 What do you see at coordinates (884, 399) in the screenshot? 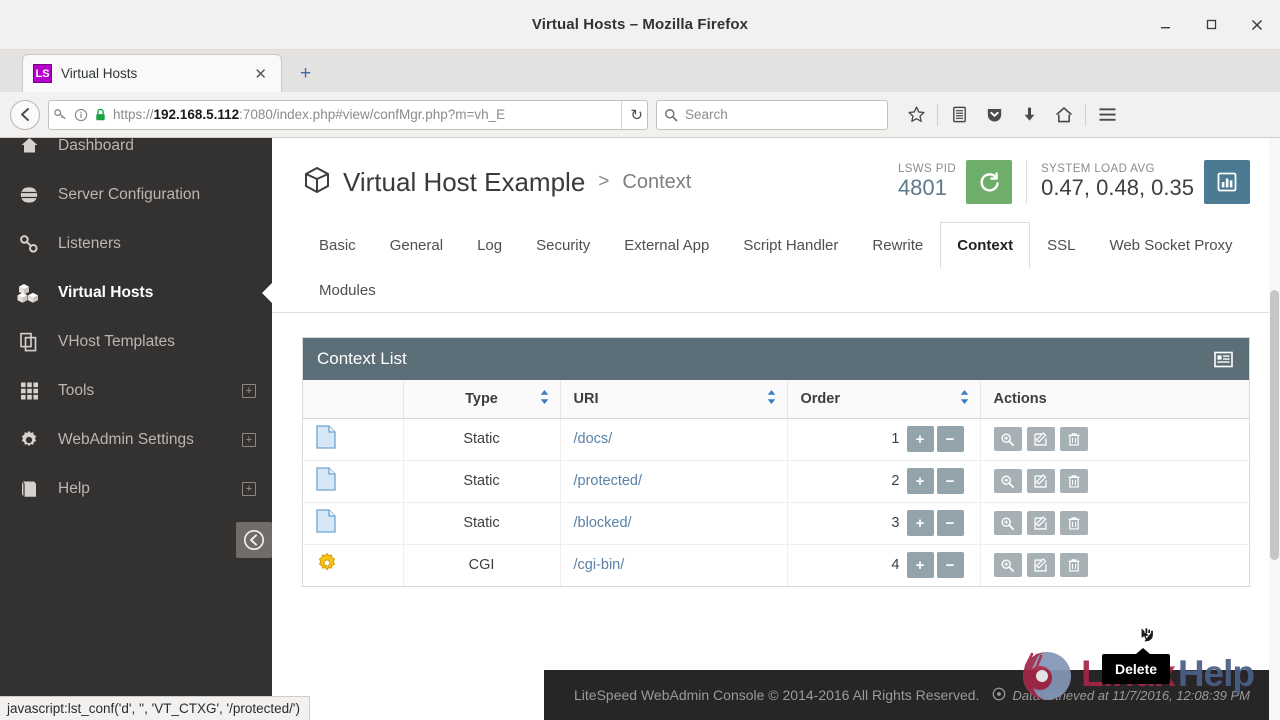
I see `col-order-header: Order` at bounding box center [884, 399].